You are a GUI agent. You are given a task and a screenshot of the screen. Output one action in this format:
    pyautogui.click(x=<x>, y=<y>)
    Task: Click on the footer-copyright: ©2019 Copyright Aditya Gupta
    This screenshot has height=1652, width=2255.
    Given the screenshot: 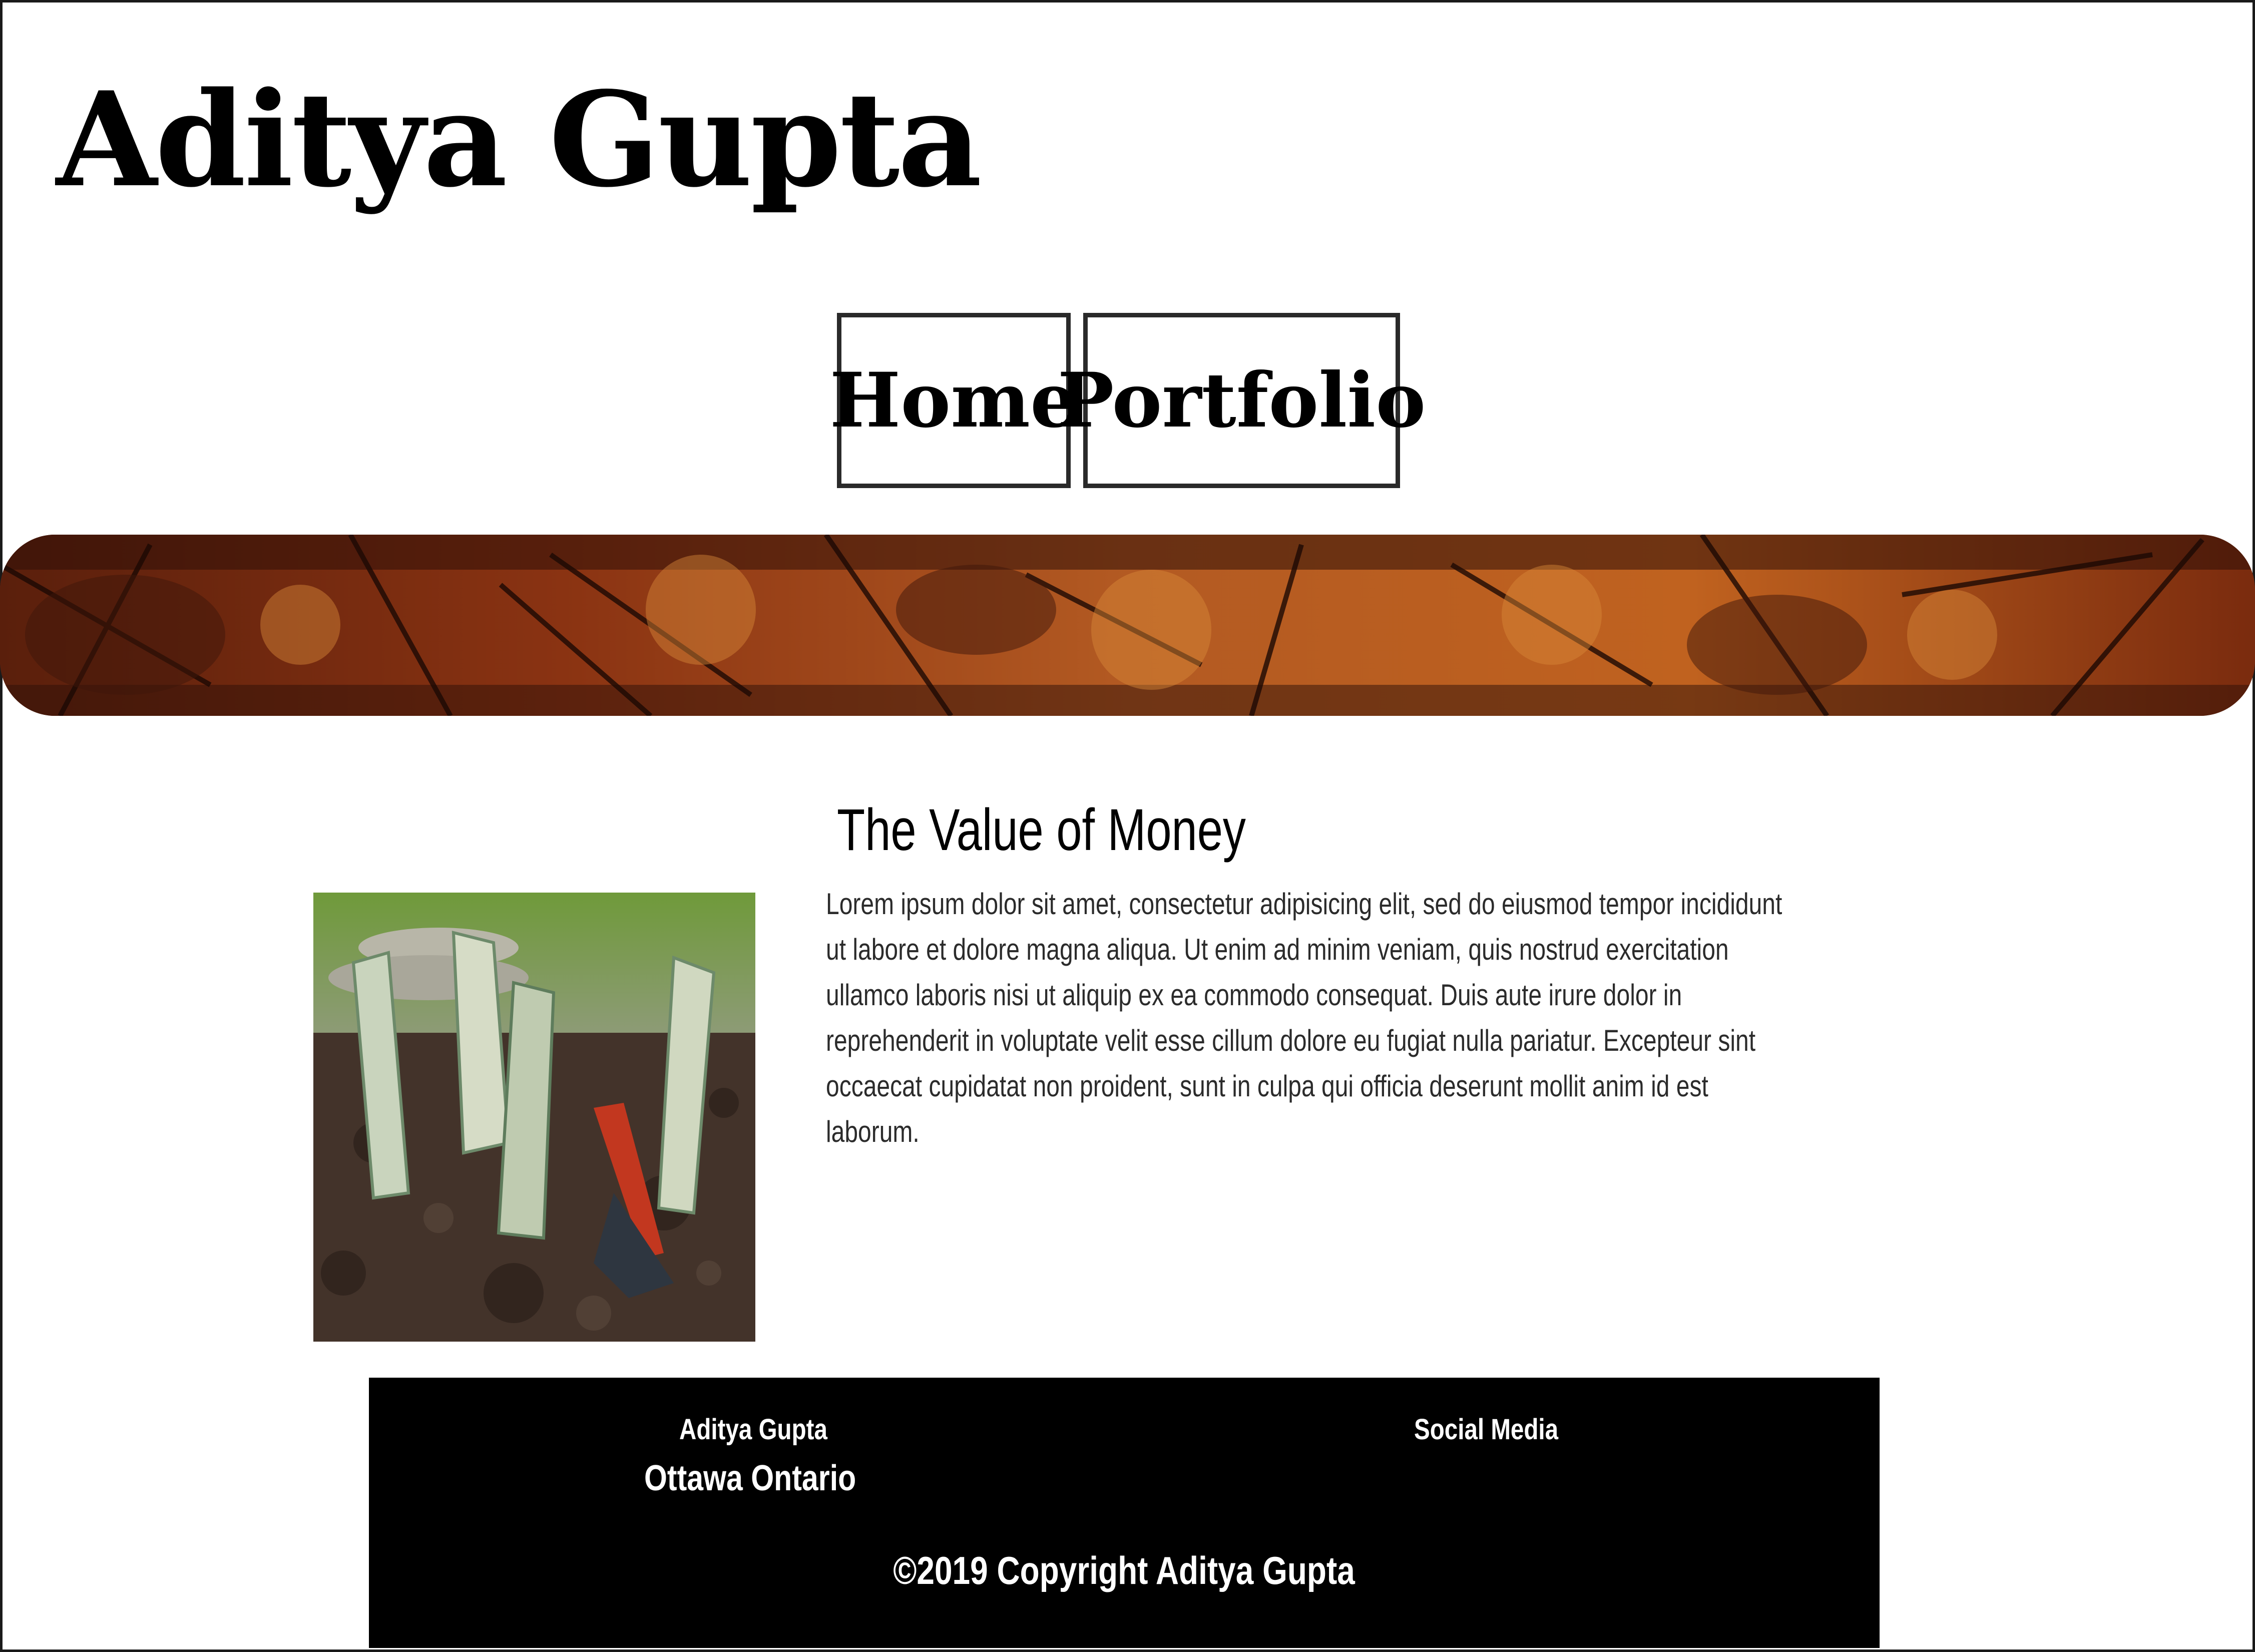 What is the action you would take?
    pyautogui.click(x=1124, y=1570)
    